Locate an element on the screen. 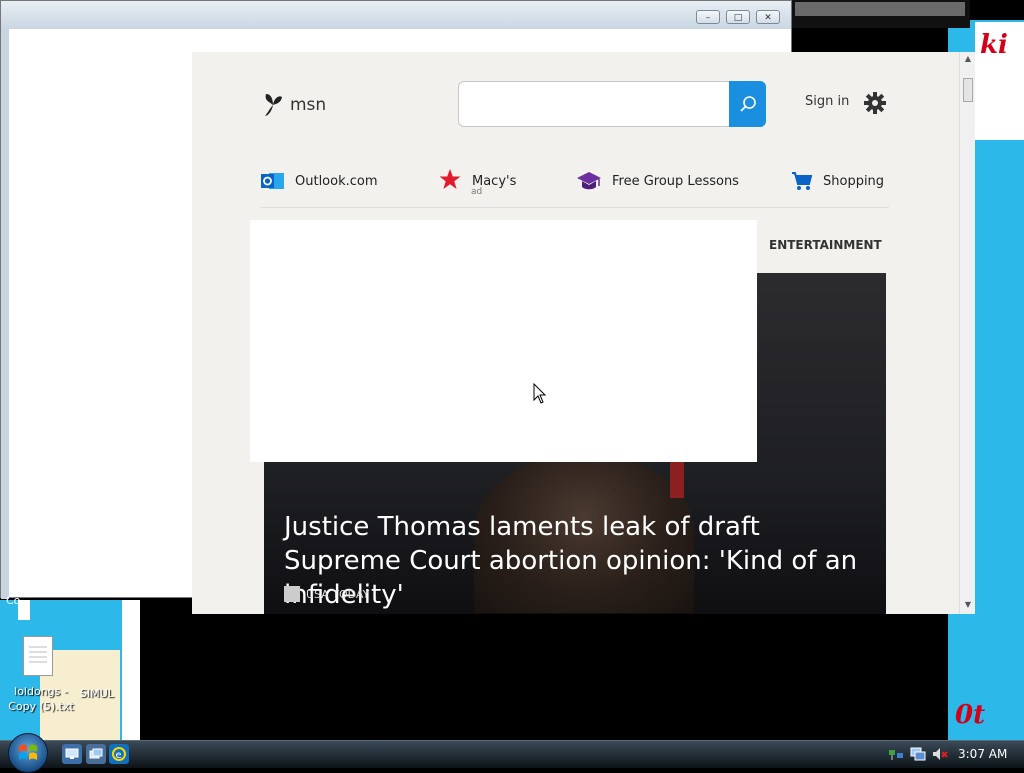 Image resolution: width=1024 pixels, height=773 pixels. search-button is located at coordinates (747, 104).